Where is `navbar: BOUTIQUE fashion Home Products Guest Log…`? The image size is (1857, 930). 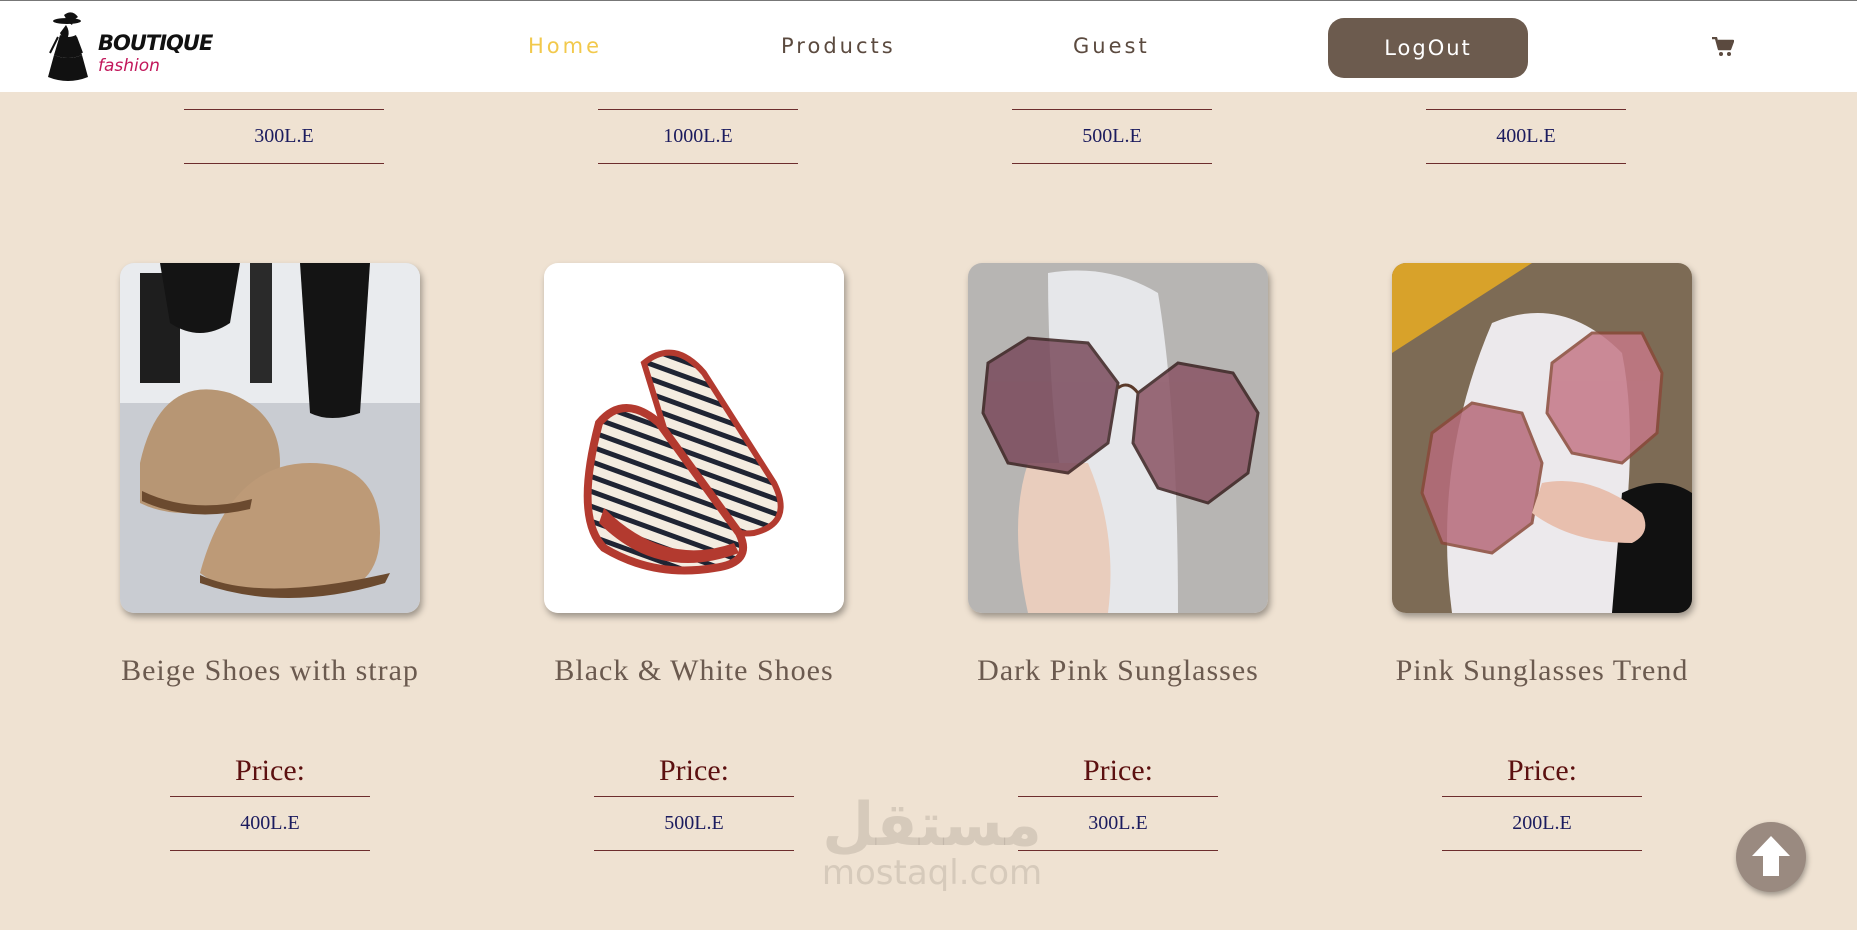
navbar: BOUTIQUE fashion Home Products Guest Log… is located at coordinates (928, 46).